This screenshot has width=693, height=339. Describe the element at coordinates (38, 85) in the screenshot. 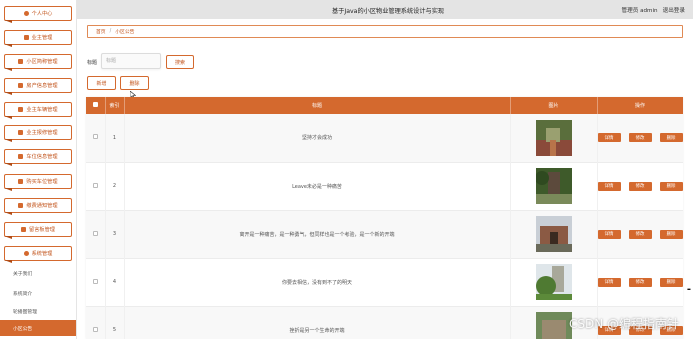

I see `menu-property-management: 房产信息管理` at that location.